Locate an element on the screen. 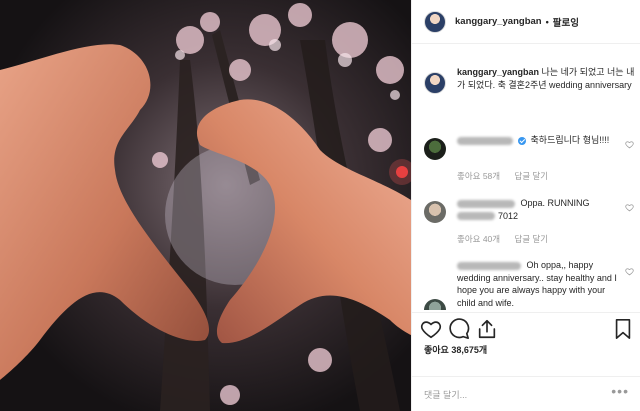 The width and height of the screenshot is (640, 411). caption-avatar is located at coordinates (435, 83).